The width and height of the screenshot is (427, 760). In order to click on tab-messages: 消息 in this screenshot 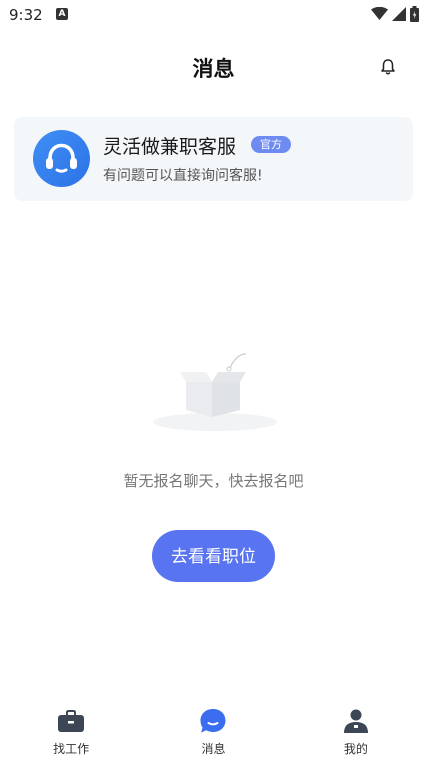, I will do `click(213, 730)`.